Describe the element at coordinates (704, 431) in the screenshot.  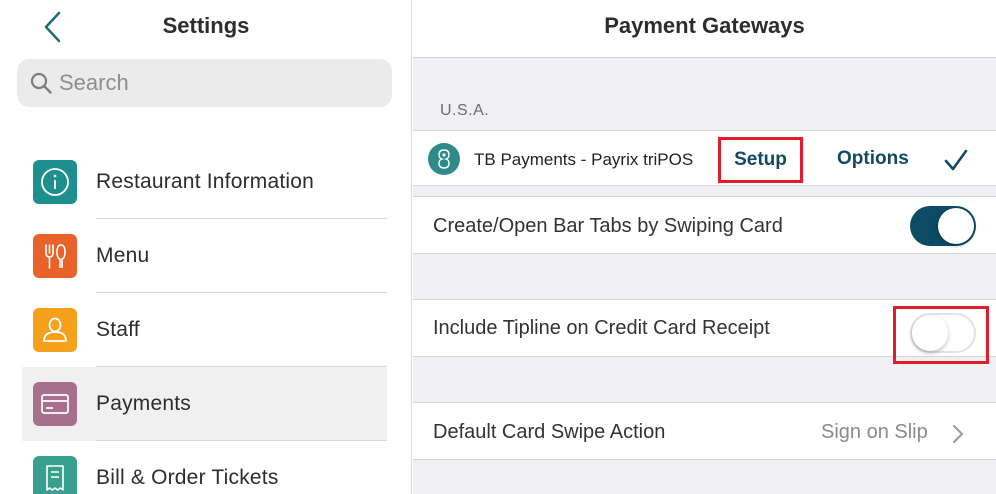
I see `swipe-action-row: Default Card Swipe Action Sign on Slip` at that location.